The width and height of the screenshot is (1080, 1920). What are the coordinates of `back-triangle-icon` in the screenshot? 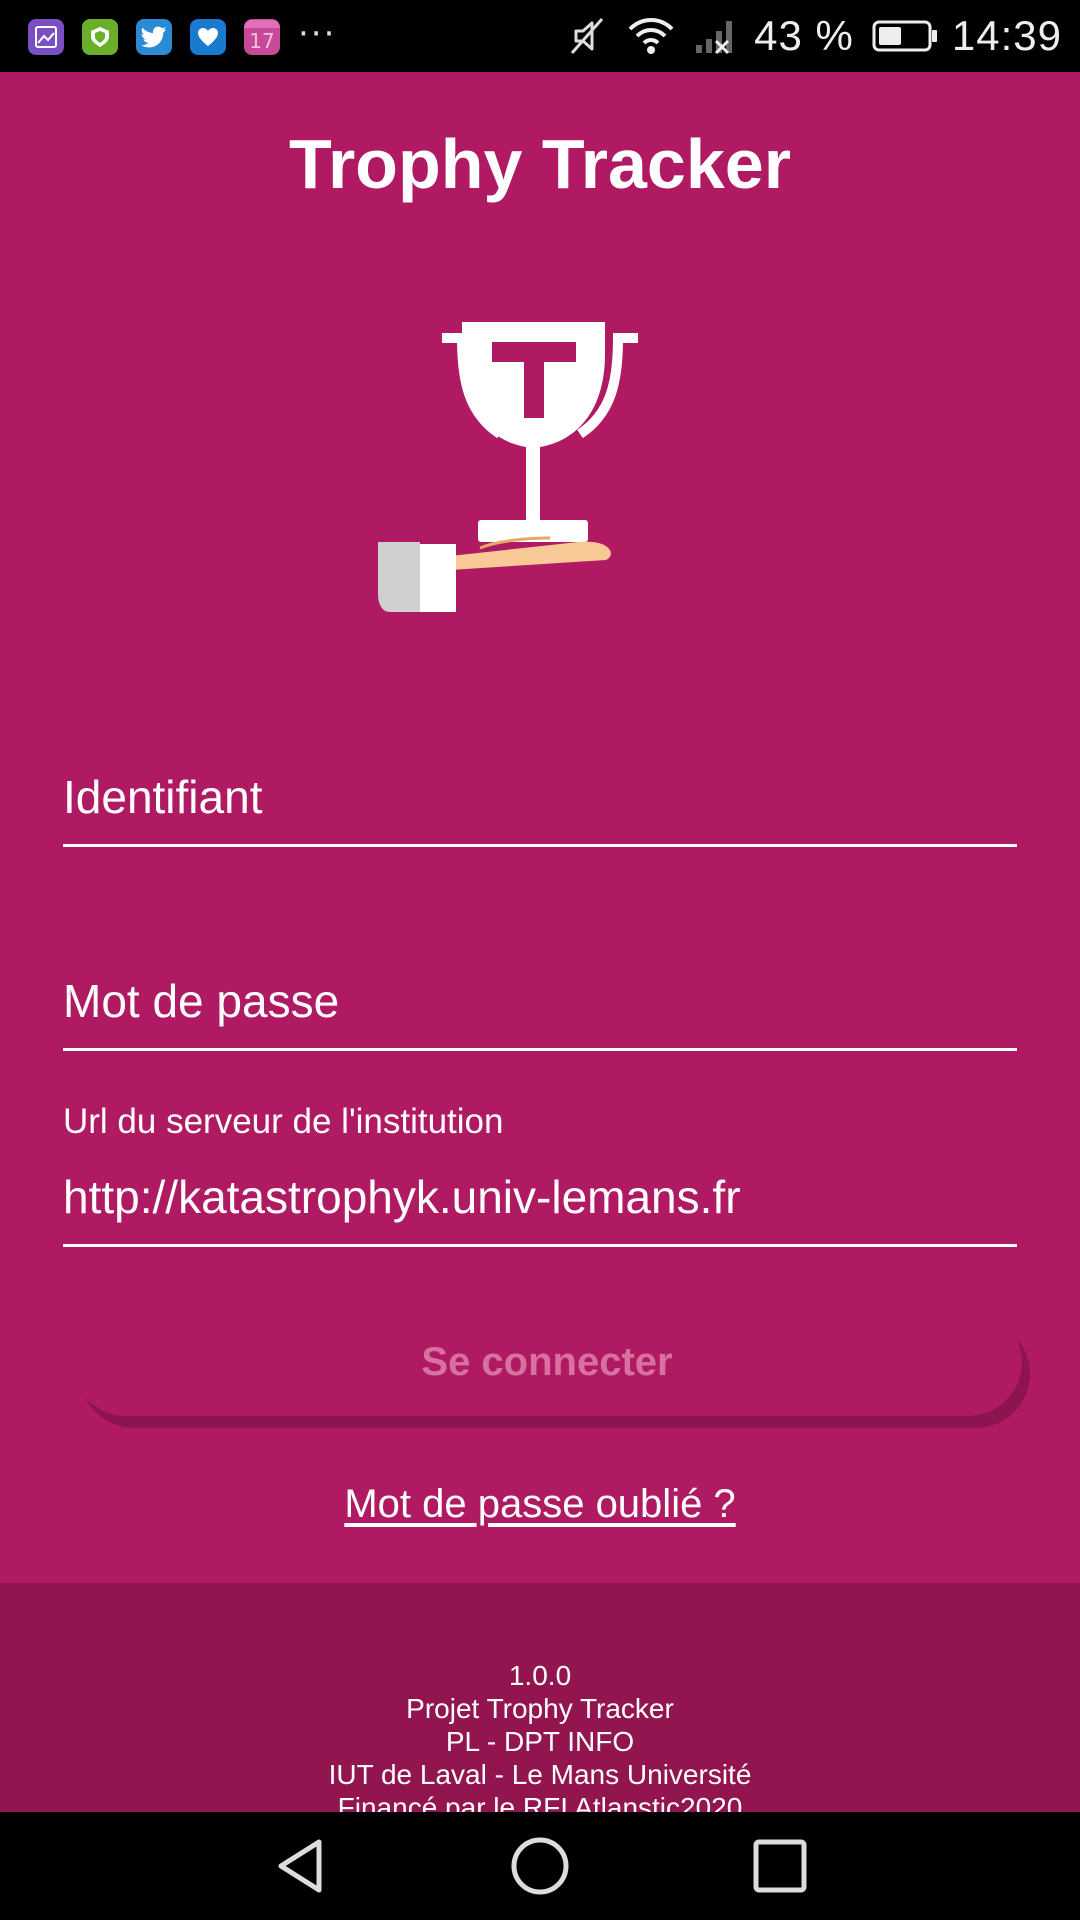 It's located at (300, 1866).